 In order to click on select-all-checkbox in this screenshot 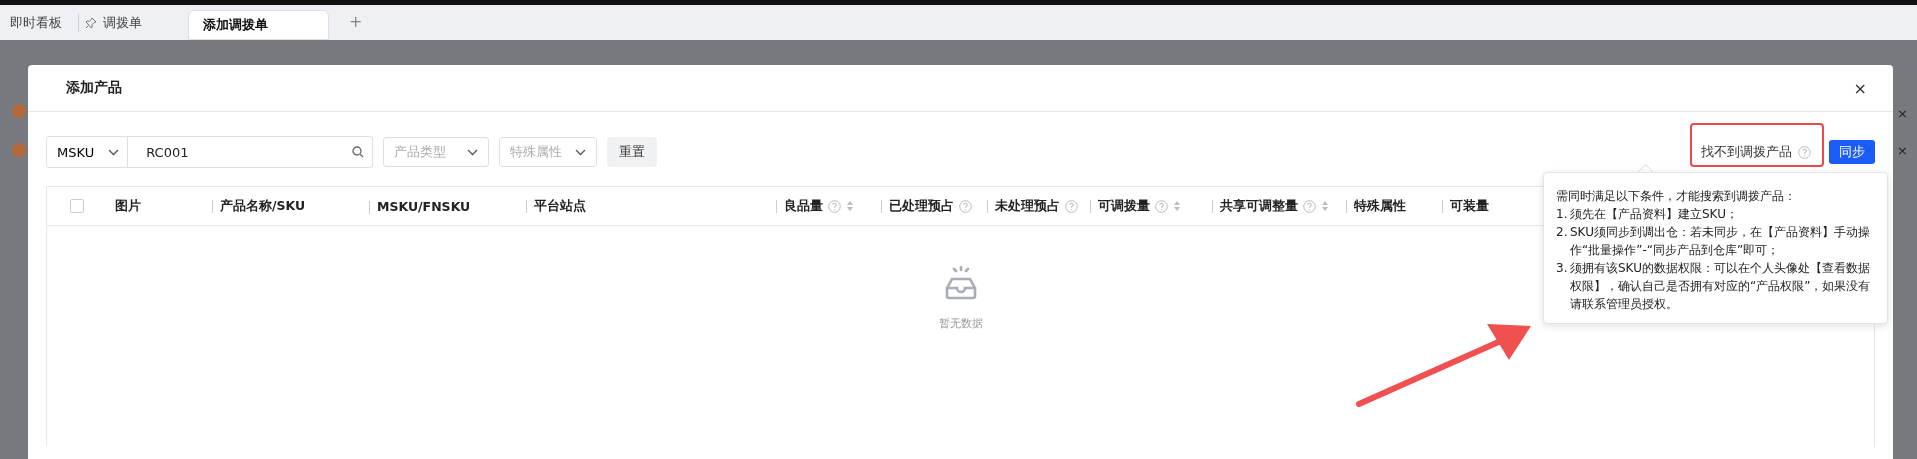, I will do `click(77, 206)`.